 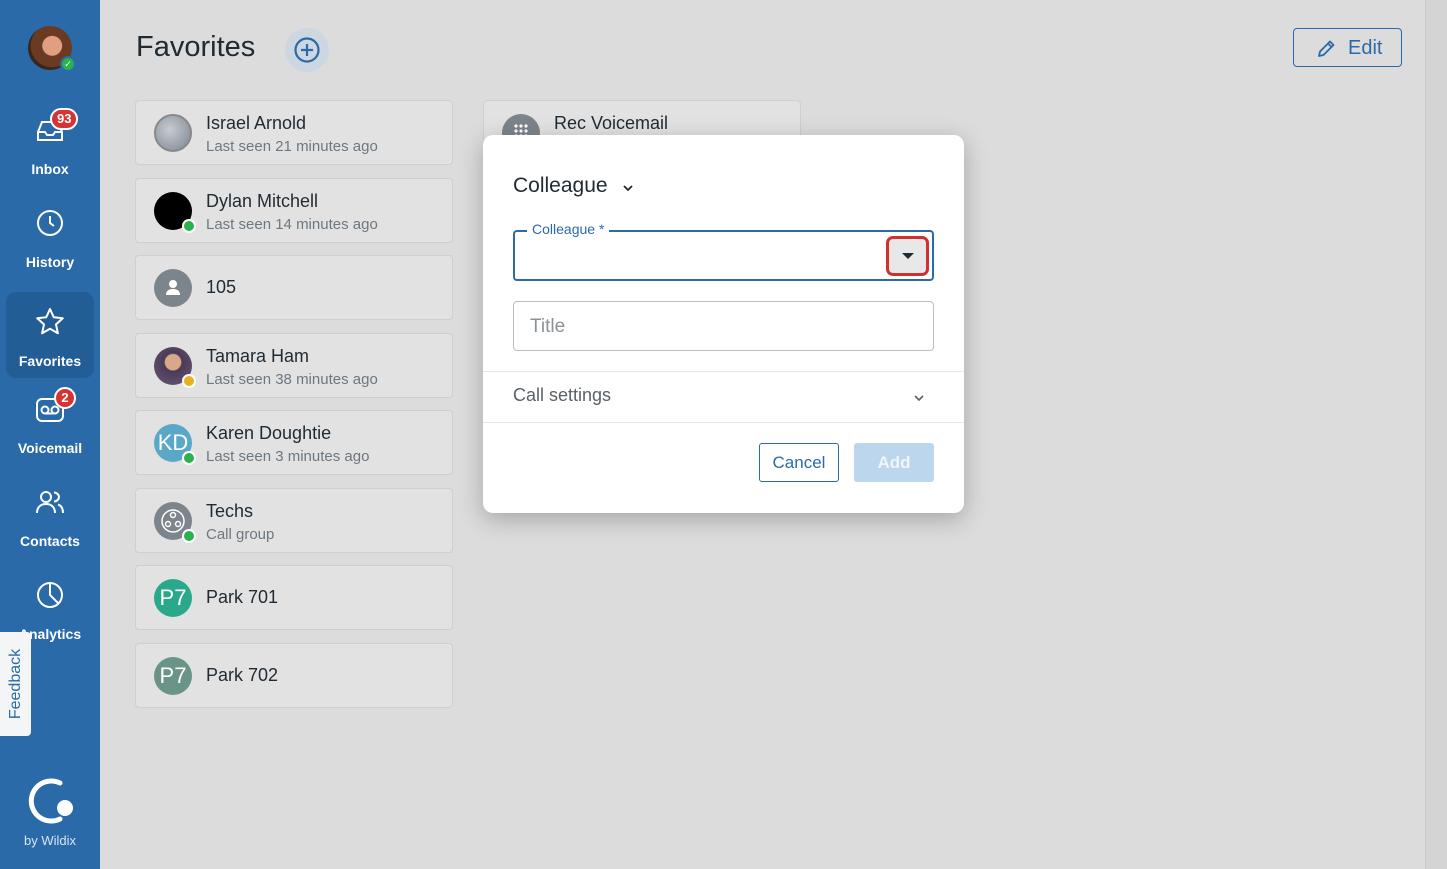 I want to click on favorite-card-techs: Techs Call group, so click(x=294, y=520).